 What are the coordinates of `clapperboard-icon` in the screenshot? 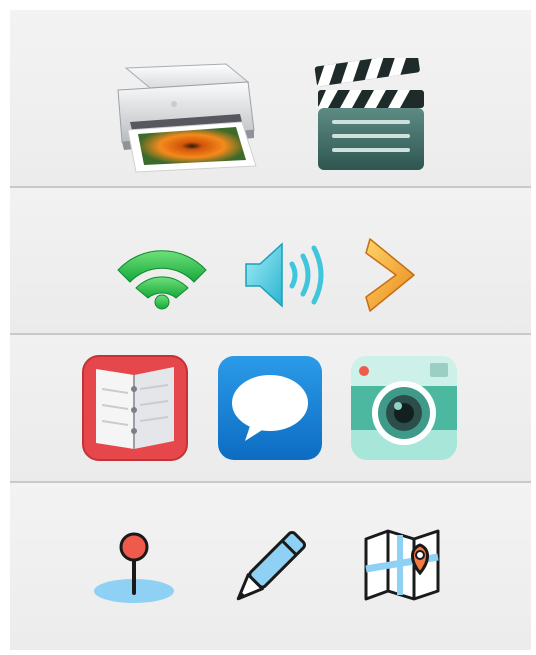 It's located at (371, 118).